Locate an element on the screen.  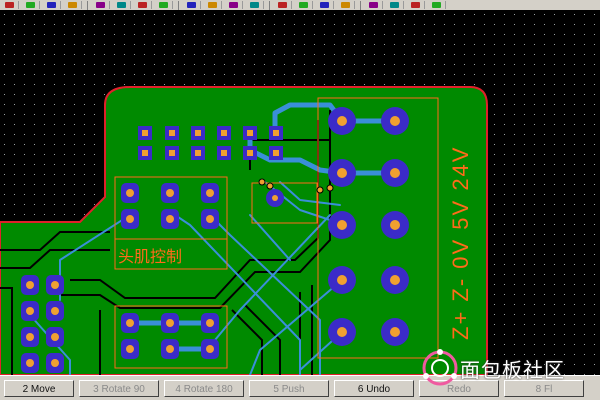
move-icon is located at coordinates (52, 5).